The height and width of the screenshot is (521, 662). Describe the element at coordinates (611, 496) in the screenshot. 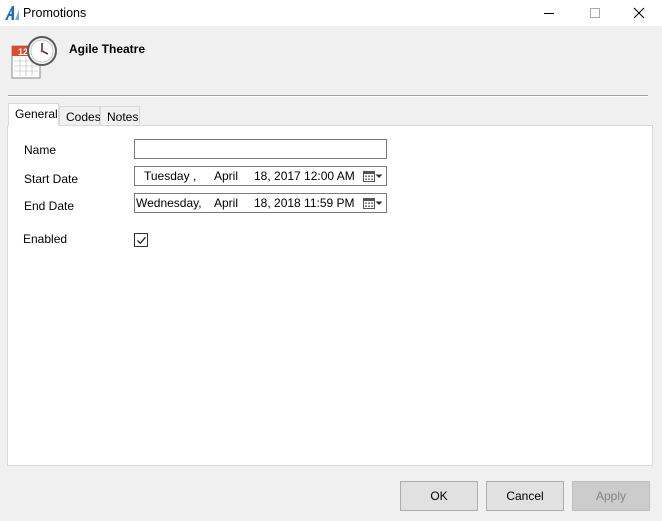

I see `apply-button: Apply` at that location.